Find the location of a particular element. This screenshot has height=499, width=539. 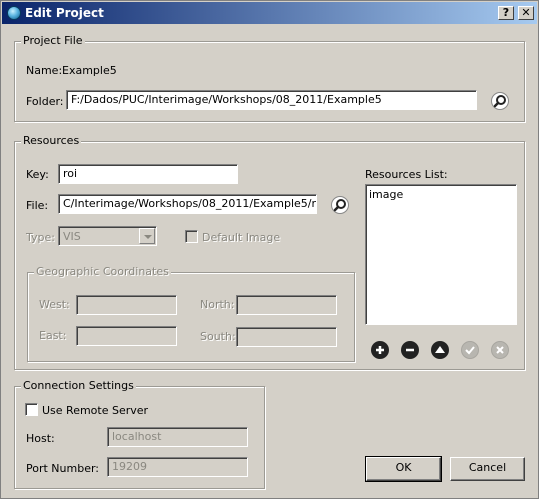

x-icon is located at coordinates (500, 350).